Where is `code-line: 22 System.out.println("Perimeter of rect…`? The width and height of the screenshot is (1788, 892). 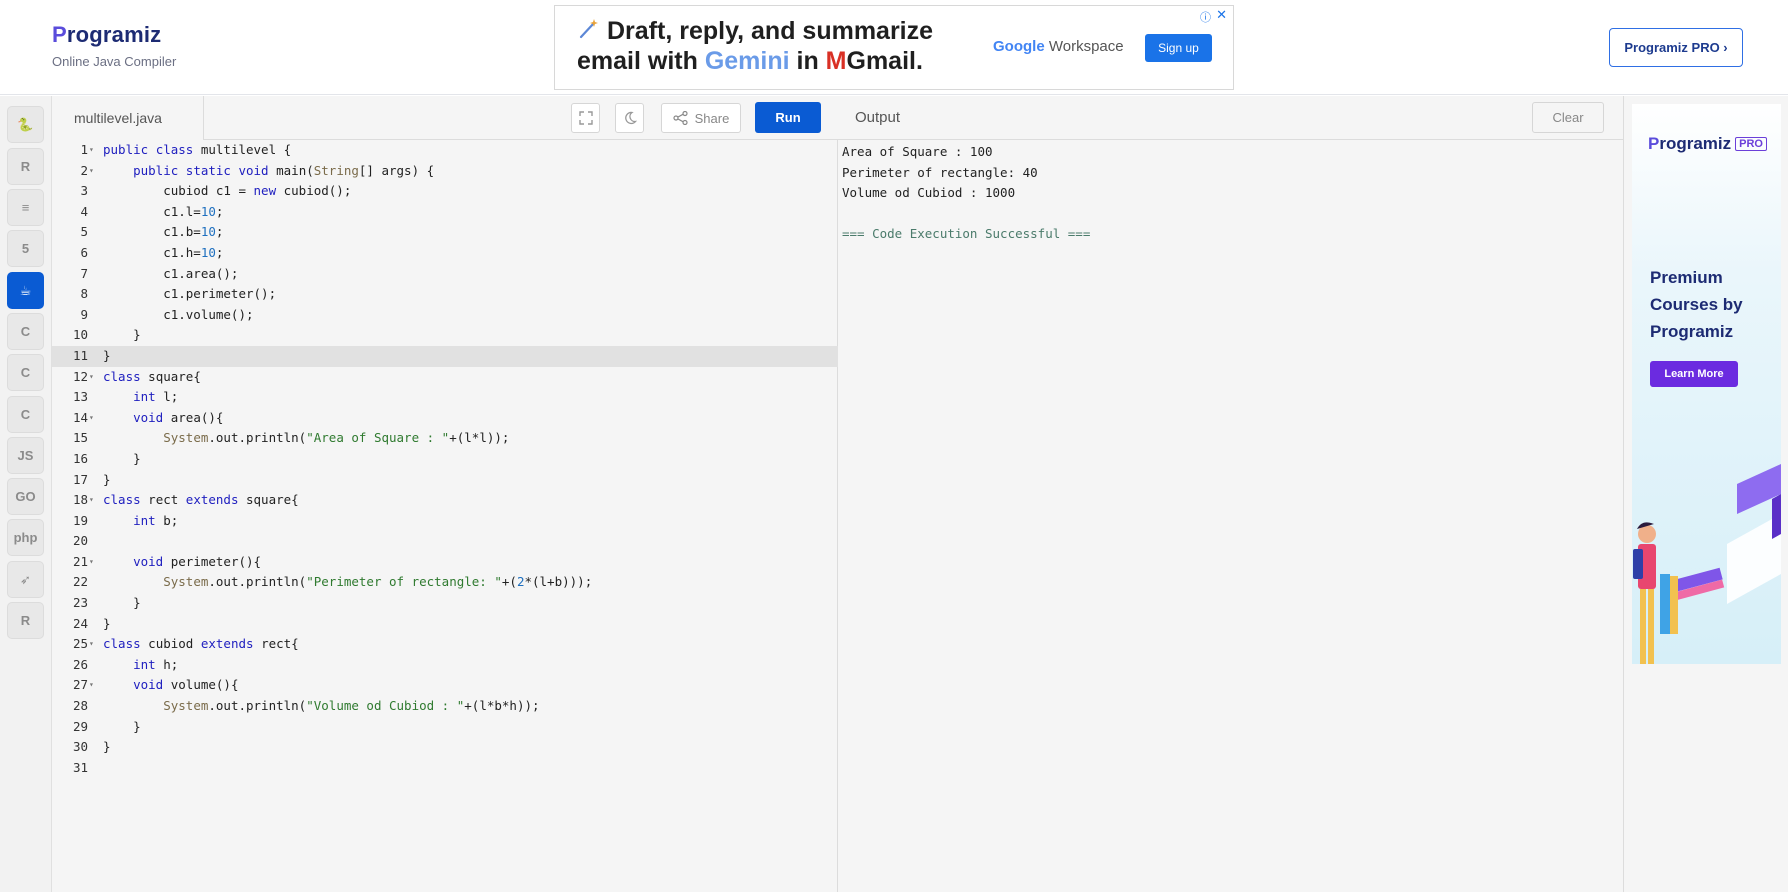 code-line: 22 System.out.println("Perimeter of rect… is located at coordinates (445, 582).